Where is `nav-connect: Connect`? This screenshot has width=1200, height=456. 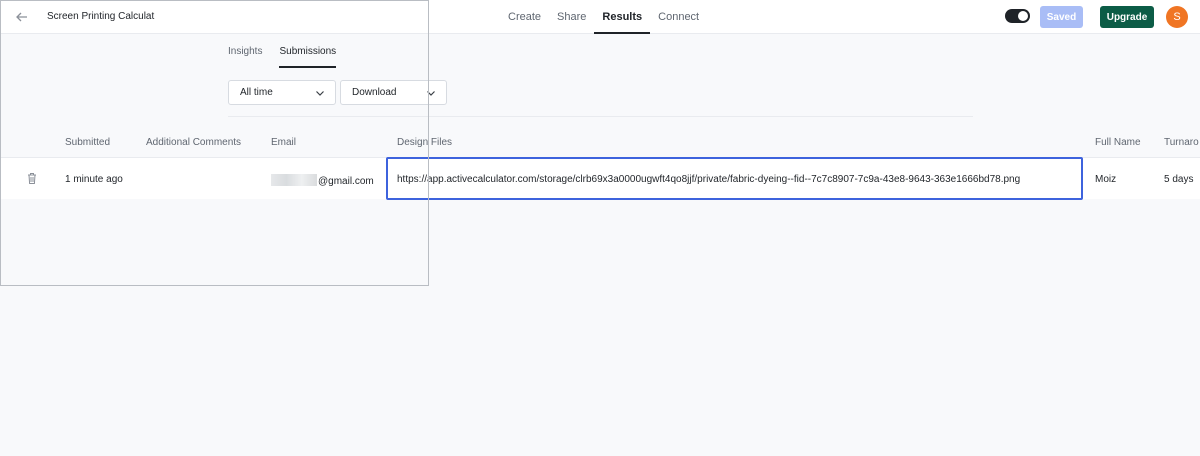 nav-connect: Connect is located at coordinates (678, 17).